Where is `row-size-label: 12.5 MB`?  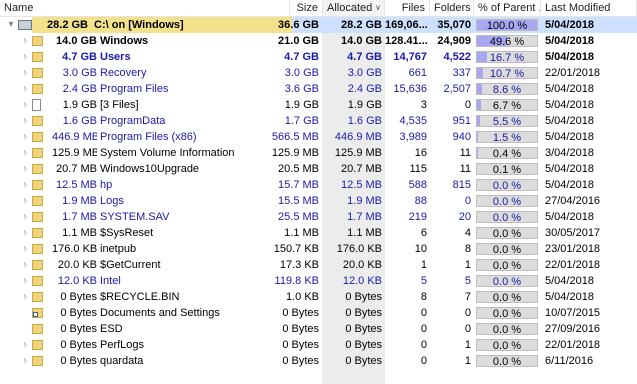 row-size-label: 12.5 MB is located at coordinates (76, 185).